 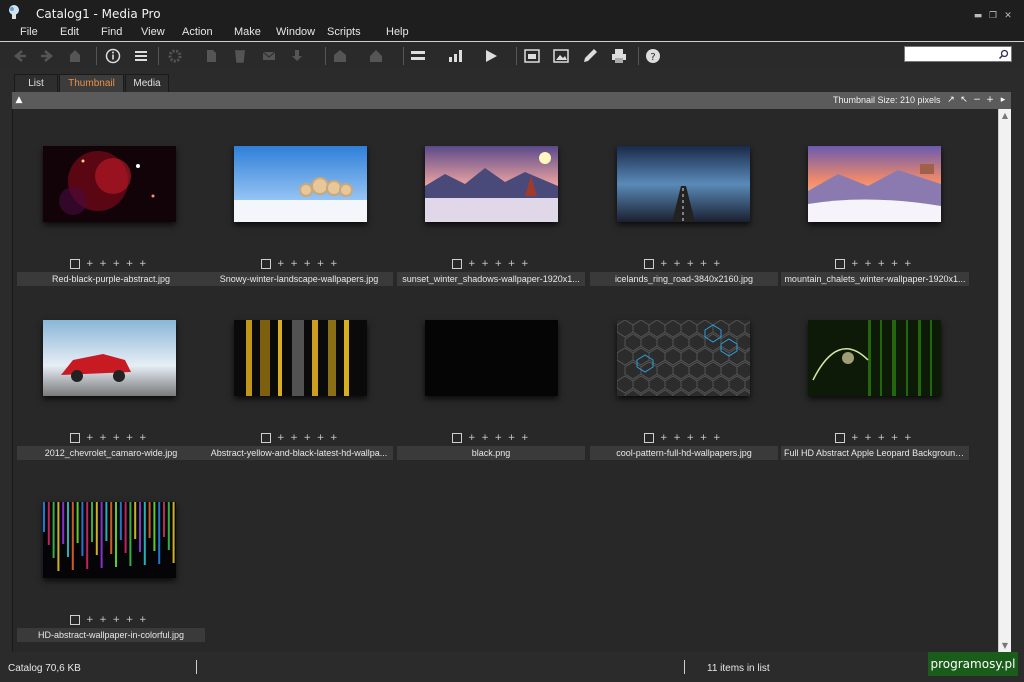 What do you see at coordinates (344, 32) in the screenshot?
I see `menu-scripts: Scripts` at bounding box center [344, 32].